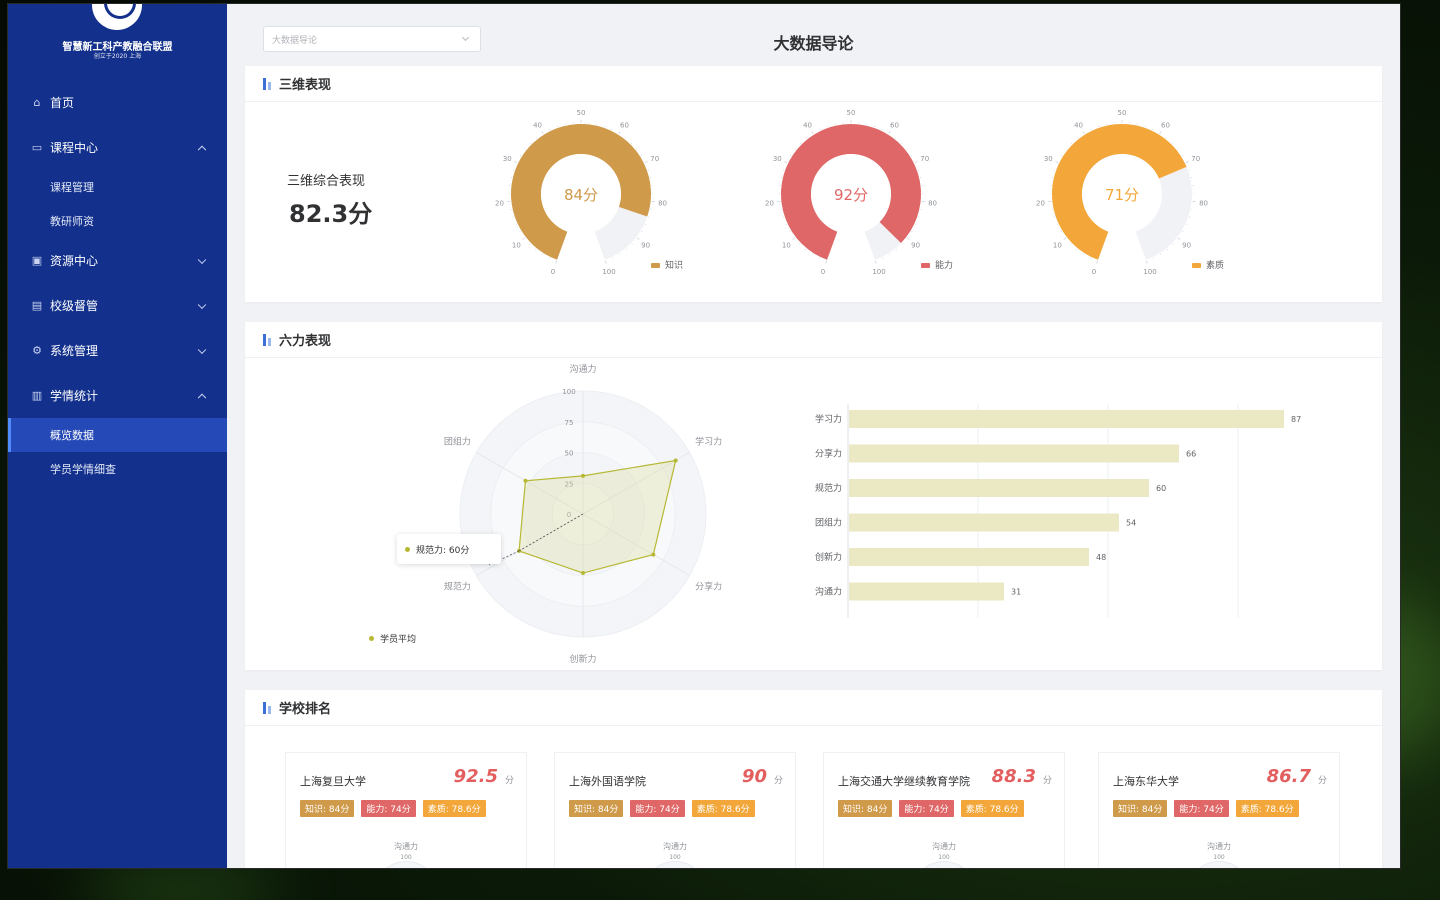 This screenshot has width=1440, height=900. I want to click on radar-axis-label: 团组力, so click(457, 442).